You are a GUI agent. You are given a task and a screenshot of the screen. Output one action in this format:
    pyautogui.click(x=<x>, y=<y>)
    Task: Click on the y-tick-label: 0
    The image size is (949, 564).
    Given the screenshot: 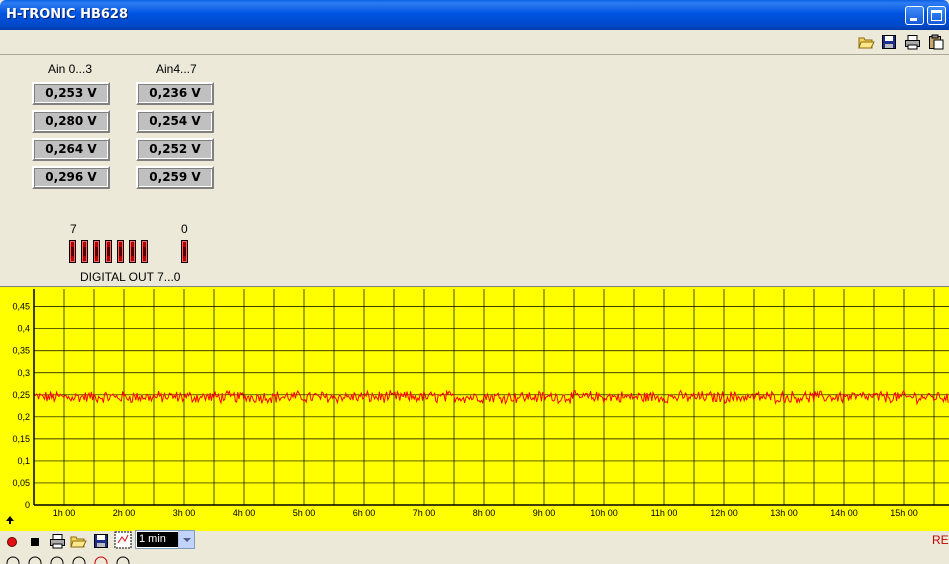 What is the action you would take?
    pyautogui.click(x=27, y=505)
    